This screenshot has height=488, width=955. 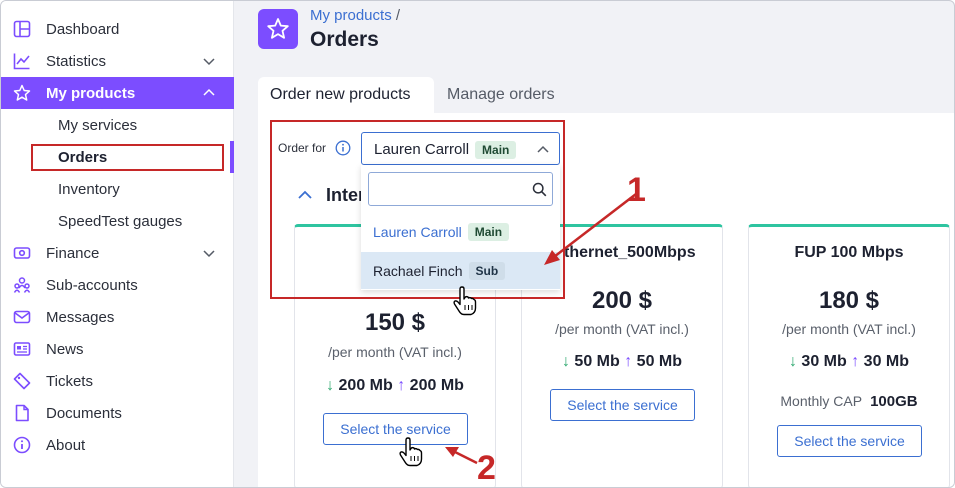 What do you see at coordinates (395, 386) in the screenshot?
I see `card-speeds: ↓ 200 Mb ↑ 200 Mb` at bounding box center [395, 386].